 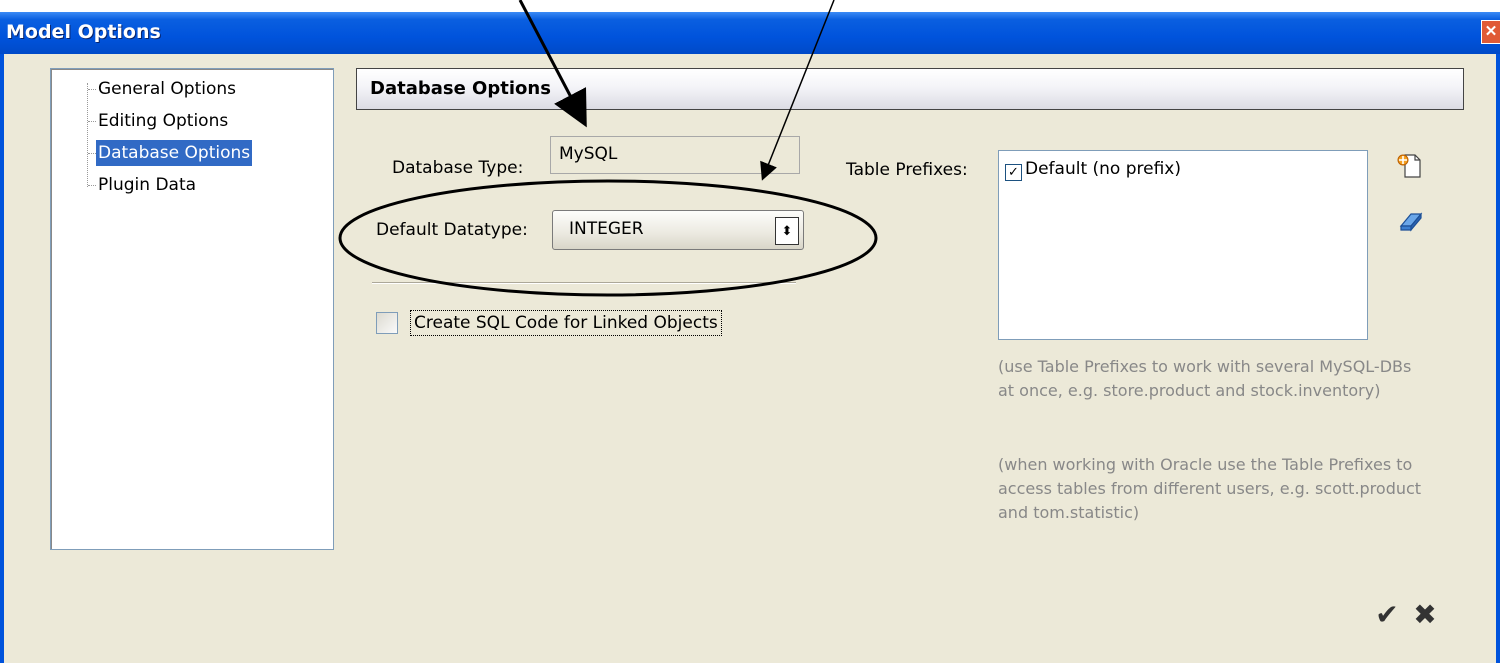 What do you see at coordinates (1410, 165) in the screenshot?
I see `new-page-icon` at bounding box center [1410, 165].